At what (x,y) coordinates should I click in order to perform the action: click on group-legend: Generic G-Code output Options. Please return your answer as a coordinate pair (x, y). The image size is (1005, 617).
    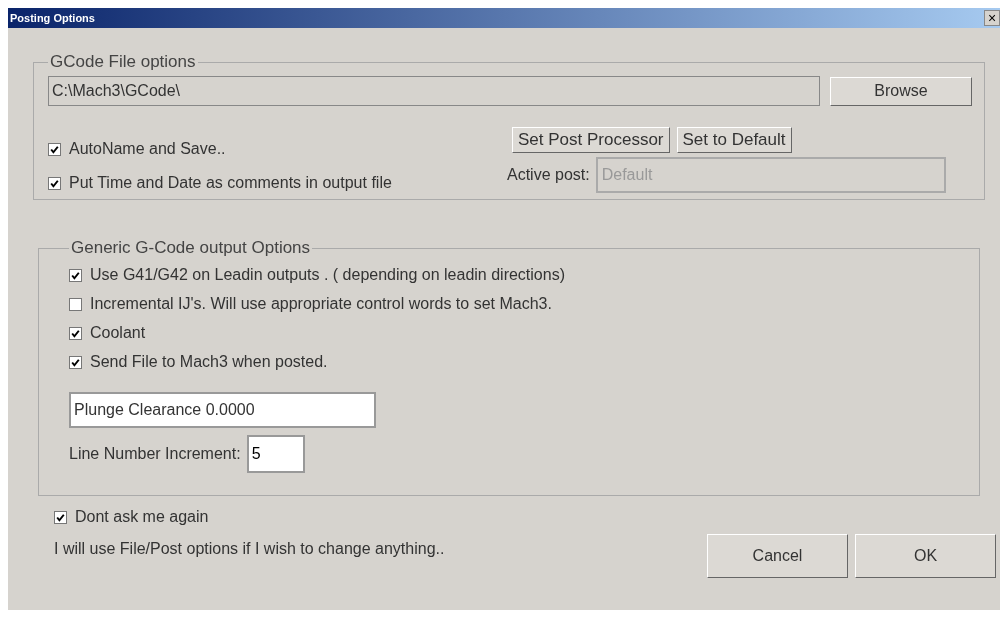
    Looking at the image, I should click on (191, 248).